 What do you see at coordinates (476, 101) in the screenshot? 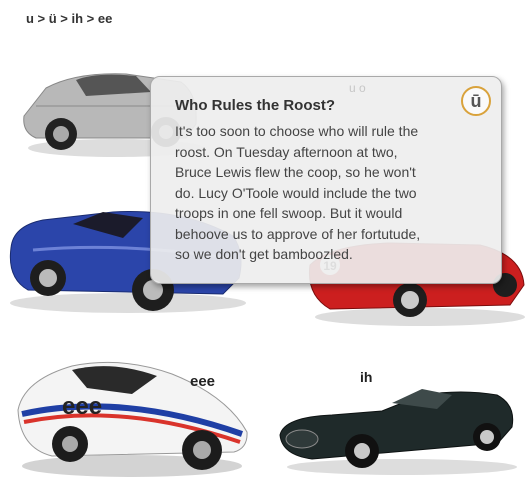
I see `u-macron-badge: ū` at bounding box center [476, 101].